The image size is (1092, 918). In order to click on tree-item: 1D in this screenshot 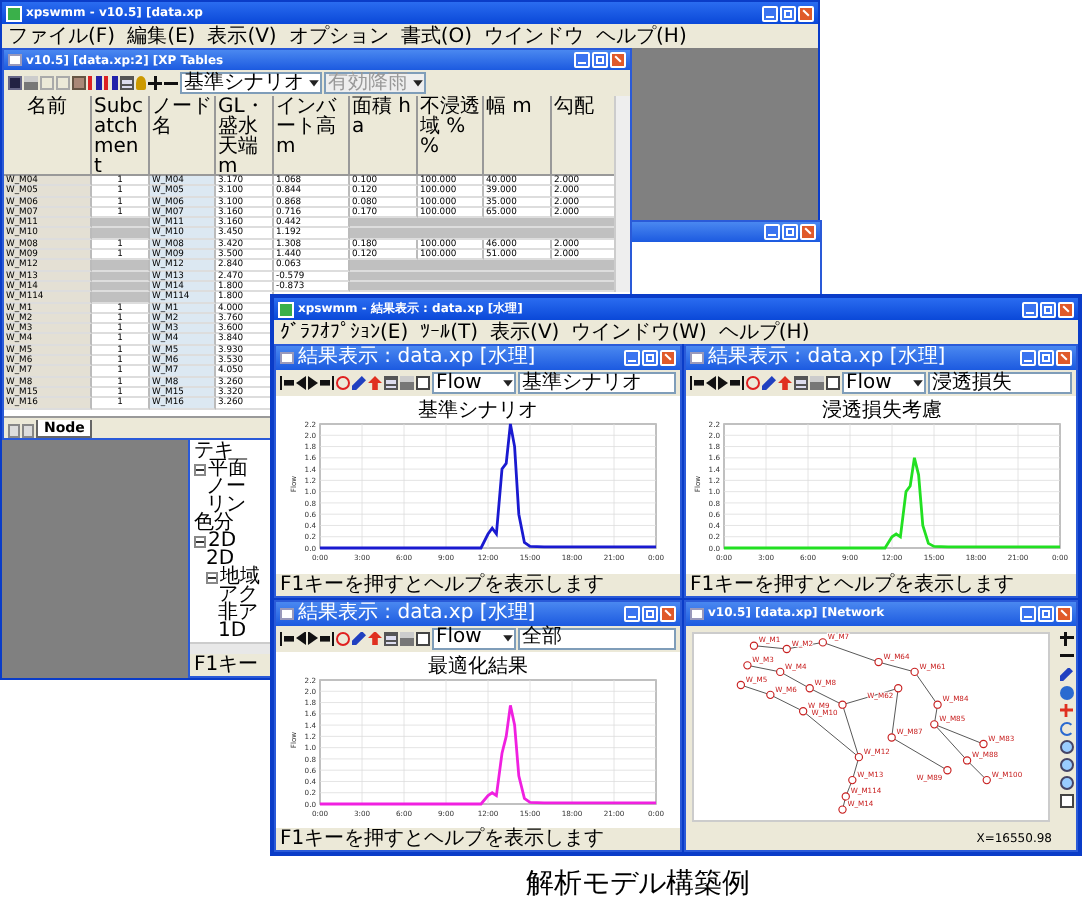, I will do `click(232, 631)`.